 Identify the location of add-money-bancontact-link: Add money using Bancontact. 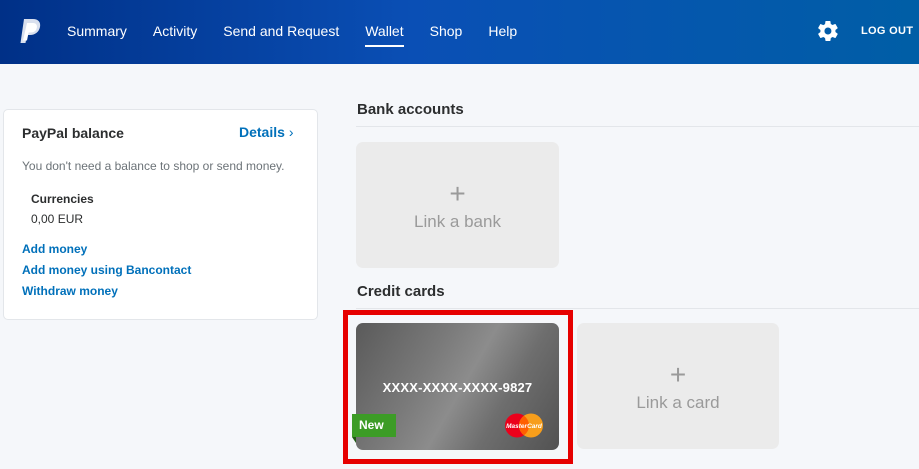
(106, 270).